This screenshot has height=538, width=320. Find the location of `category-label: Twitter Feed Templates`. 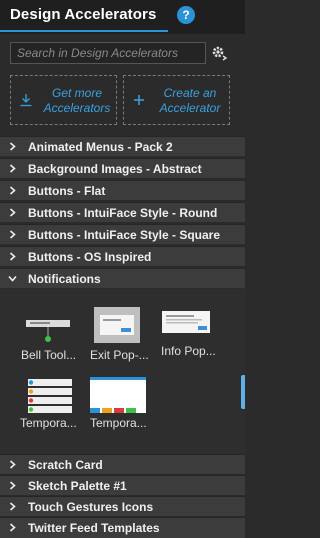

category-label: Twitter Feed Templates is located at coordinates (94, 528).